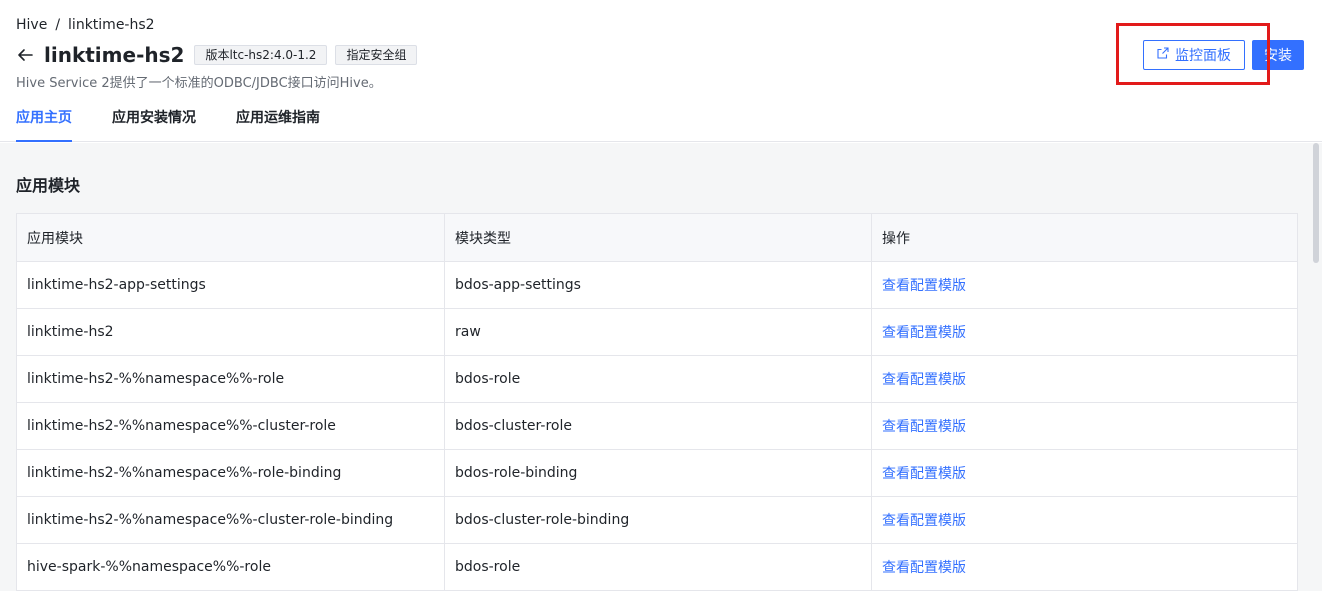 The width and height of the screenshot is (1322, 591). Describe the element at coordinates (114, 55) in the screenshot. I see `page-title: linktime-hs2` at that location.